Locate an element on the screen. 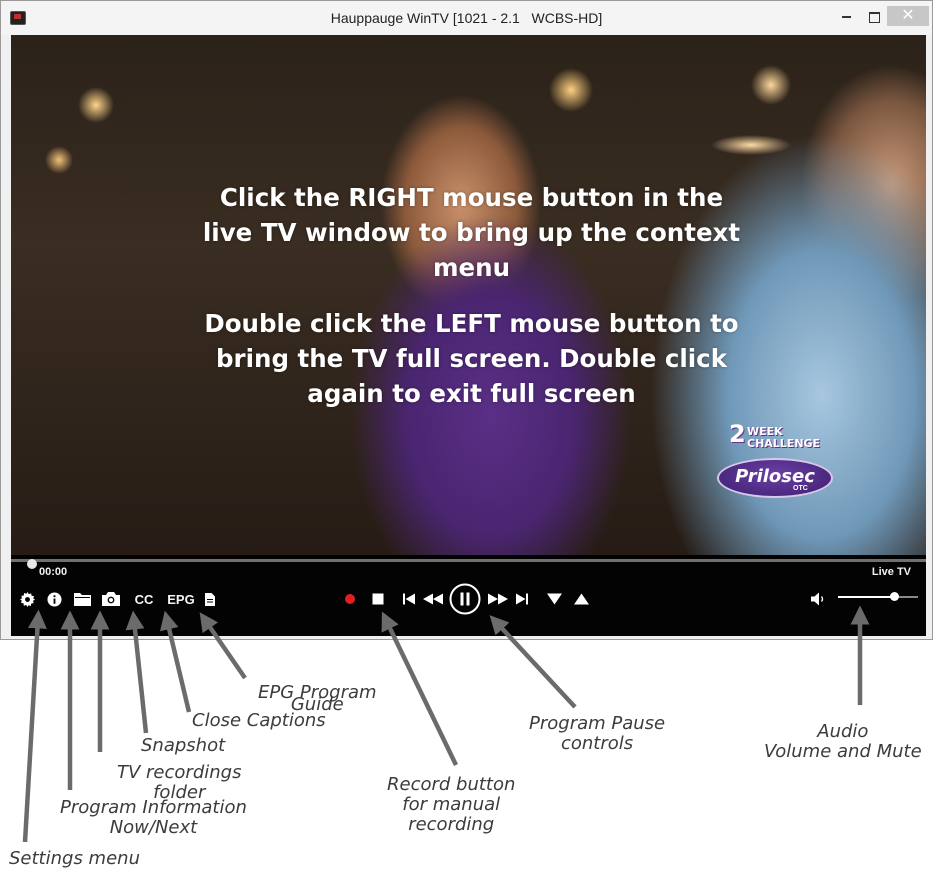 The height and width of the screenshot is (873, 939). program-info-label: Program Information Now/Next is located at coordinates (153, 818).